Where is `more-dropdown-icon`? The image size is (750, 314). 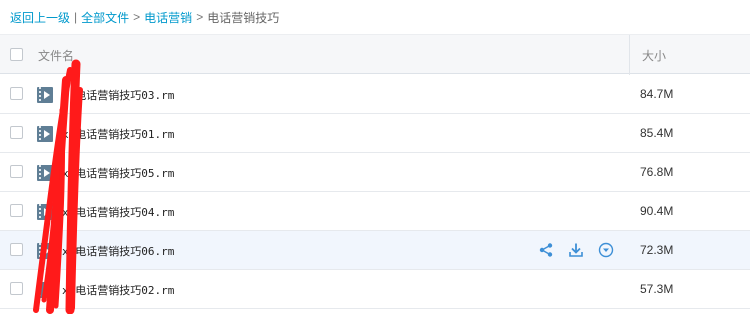
more-dropdown-icon is located at coordinates (606, 250).